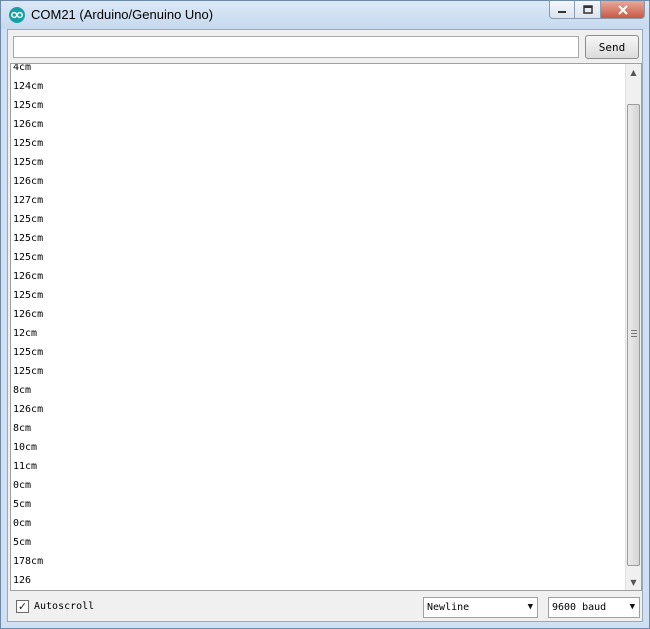 This screenshot has height=629, width=650. What do you see at coordinates (25, 333) in the screenshot?
I see `output-line: 12cm` at bounding box center [25, 333].